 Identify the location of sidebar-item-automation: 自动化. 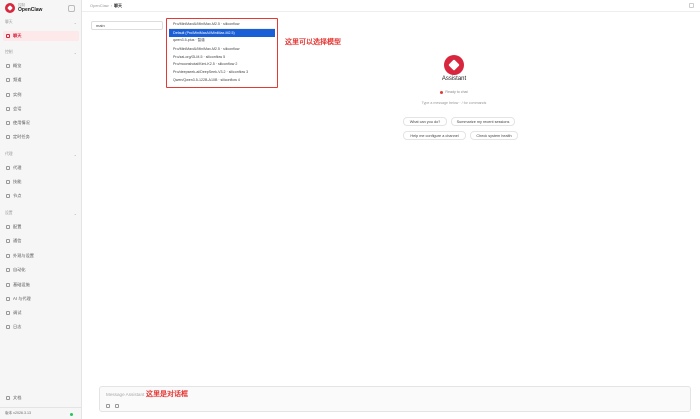
(41, 270).